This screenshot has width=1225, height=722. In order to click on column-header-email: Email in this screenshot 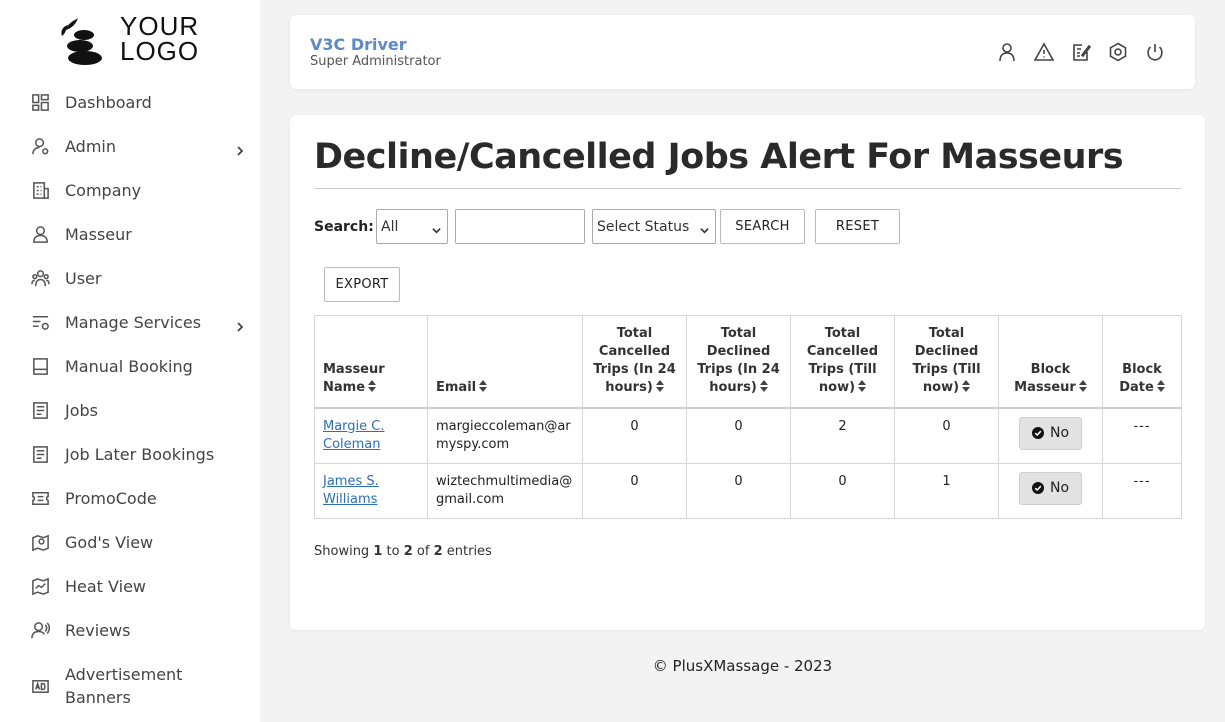, I will do `click(505, 362)`.